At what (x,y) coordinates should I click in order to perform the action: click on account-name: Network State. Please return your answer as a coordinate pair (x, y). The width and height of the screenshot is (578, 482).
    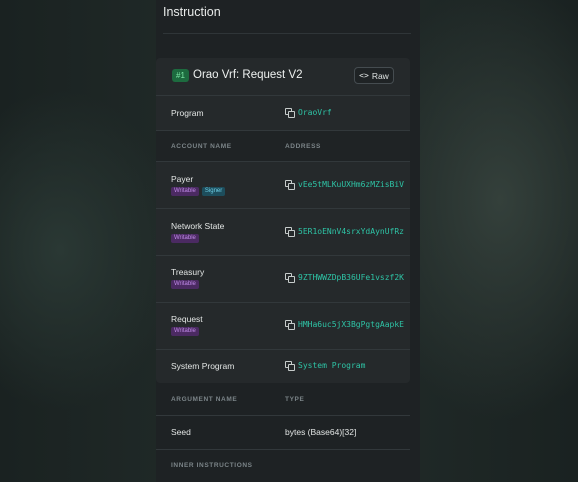
    Looking at the image, I should click on (198, 226).